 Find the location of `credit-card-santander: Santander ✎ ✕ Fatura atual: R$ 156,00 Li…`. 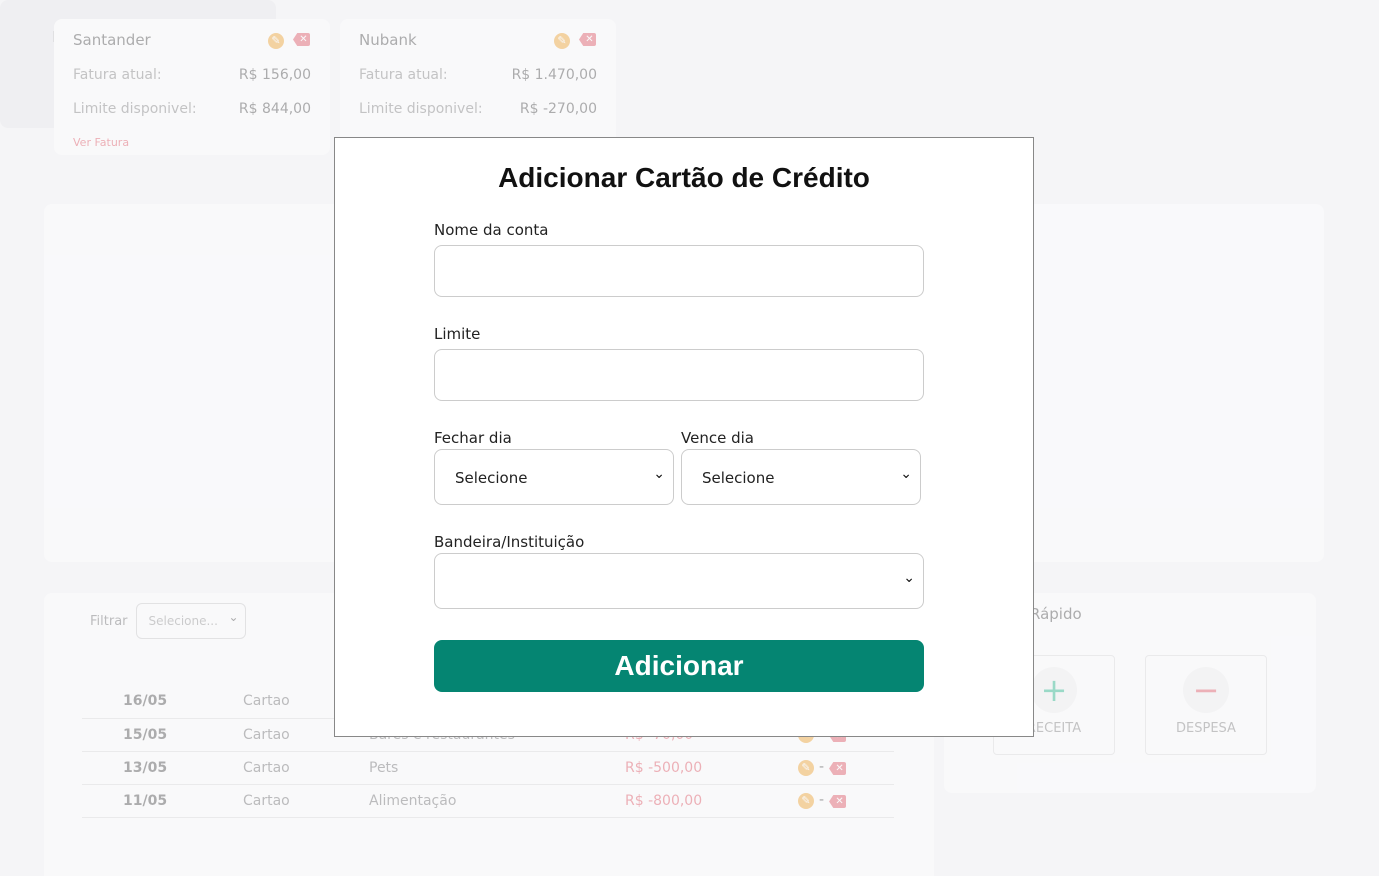

credit-card-santander: Santander ✎ ✕ Fatura atual: R$ 156,00 Li… is located at coordinates (192, 87).